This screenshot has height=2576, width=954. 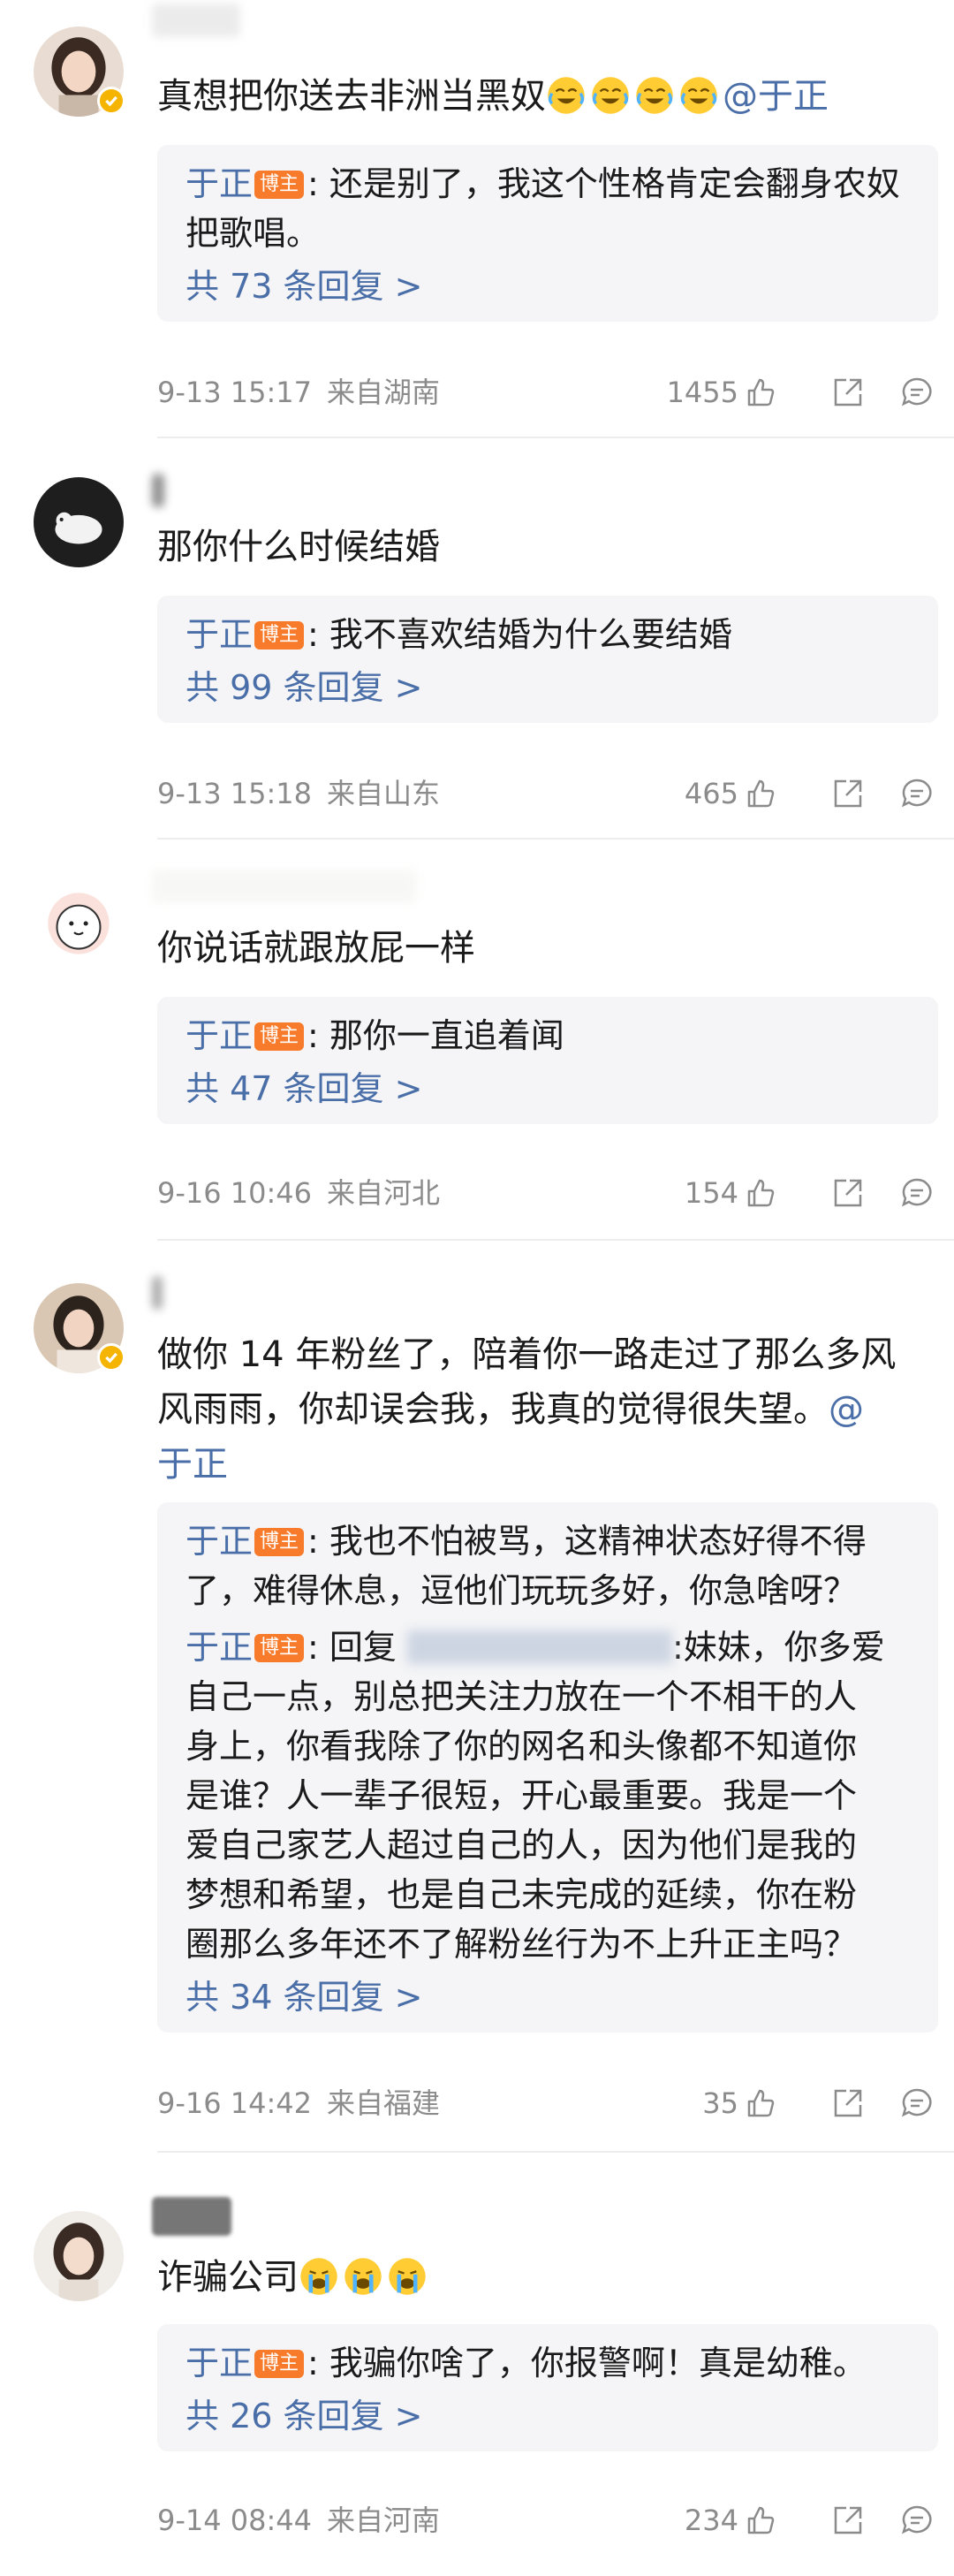 I want to click on reply-line: 圈那么多年还不了解粉丝行为不上升正主吗？, so click(x=522, y=1944).